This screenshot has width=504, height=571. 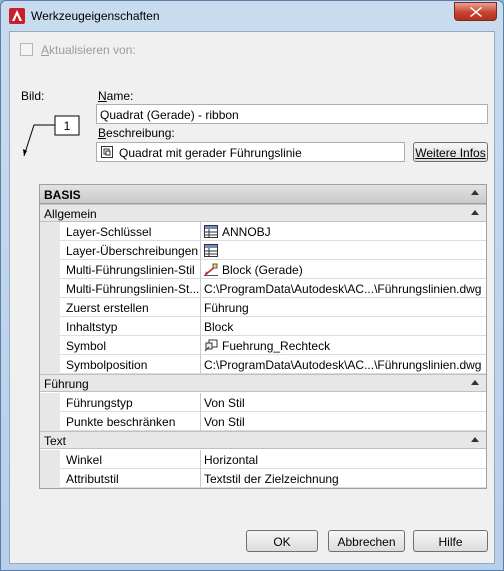 I want to click on property-row: Punkte beschränken Von Stil, so click(x=263, y=421).